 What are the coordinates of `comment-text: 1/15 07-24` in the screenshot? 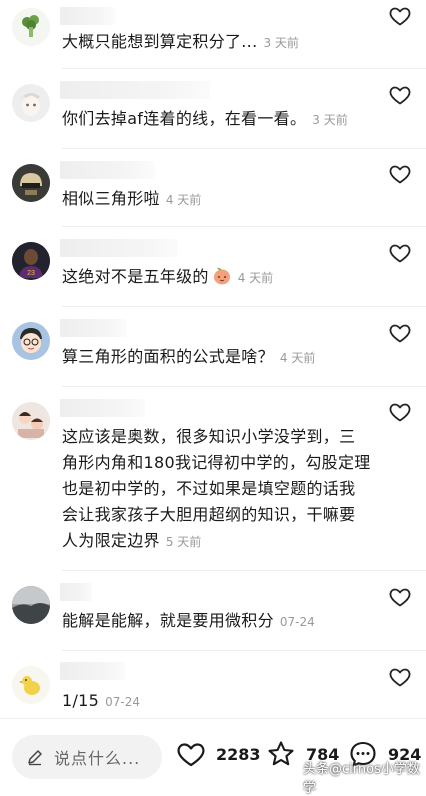 It's located at (217, 701).